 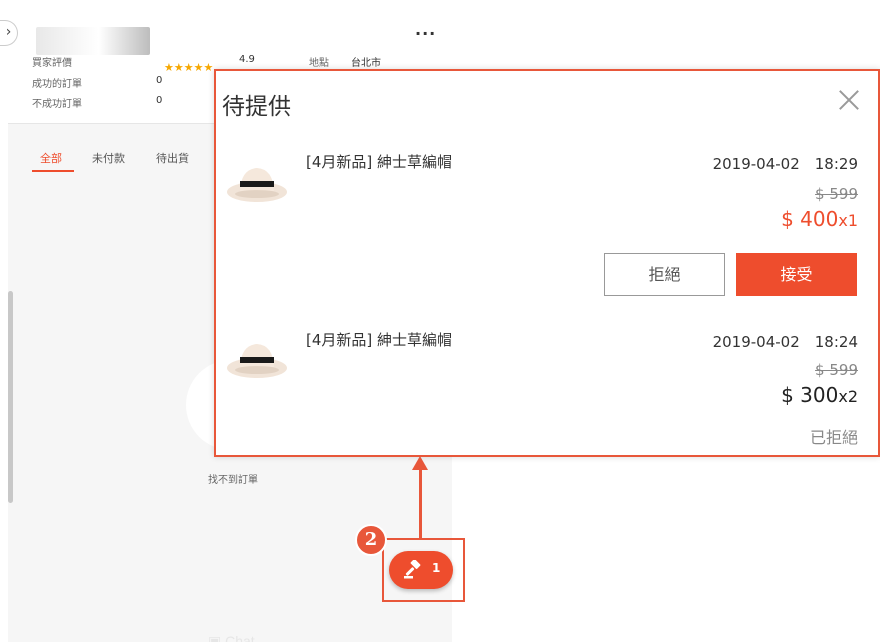 What do you see at coordinates (51, 158) in the screenshot?
I see `tab-all: 全部` at bounding box center [51, 158].